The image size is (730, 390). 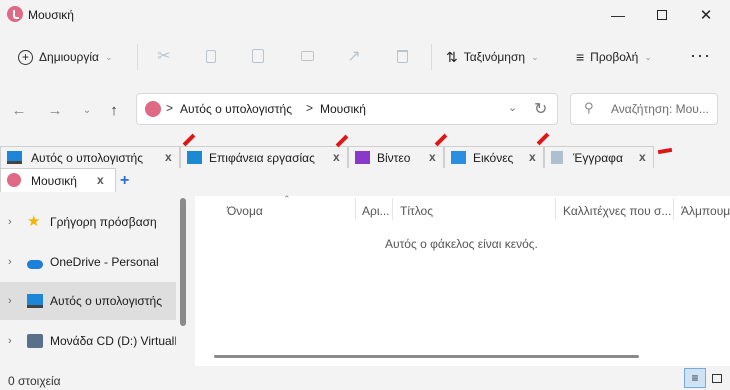 What do you see at coordinates (87, 110) in the screenshot?
I see `recent-locations-chevron-icon: ⌄` at bounding box center [87, 110].